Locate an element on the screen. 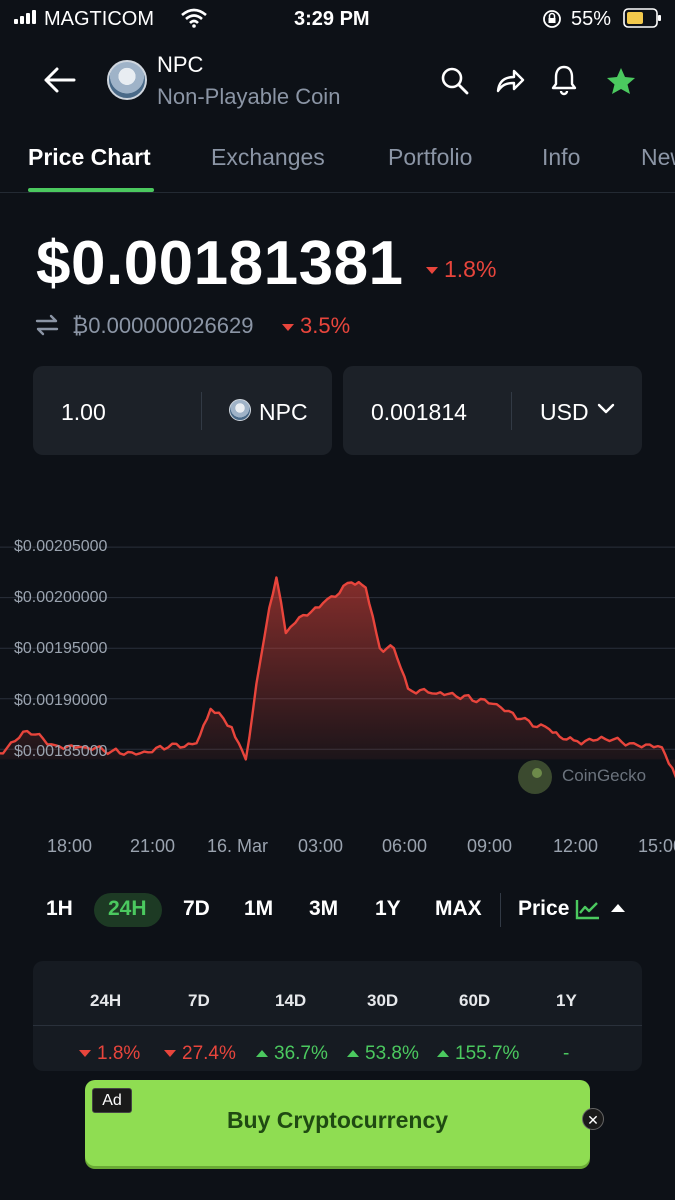  x-tick-label: 03:00 is located at coordinates (321, 846).